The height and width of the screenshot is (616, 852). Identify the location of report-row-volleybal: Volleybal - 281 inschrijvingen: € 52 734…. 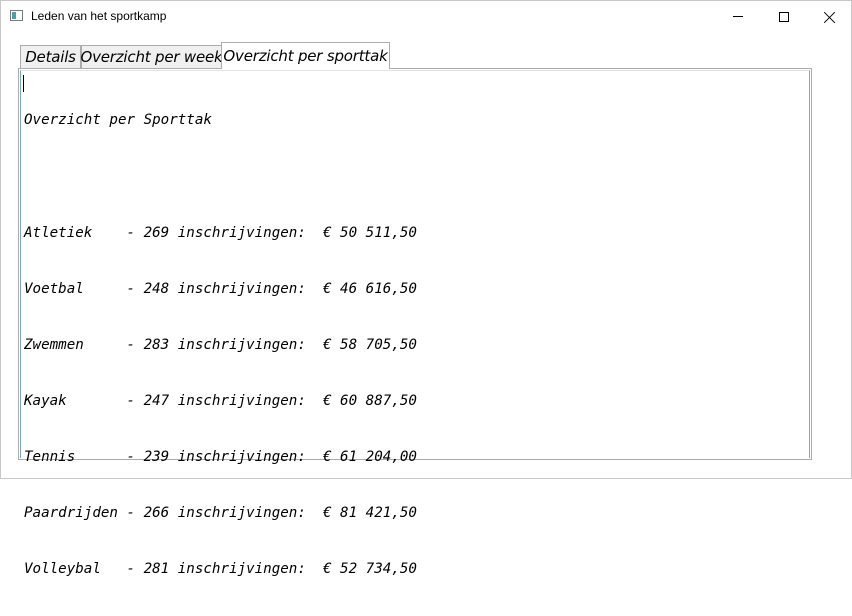
(220, 569).